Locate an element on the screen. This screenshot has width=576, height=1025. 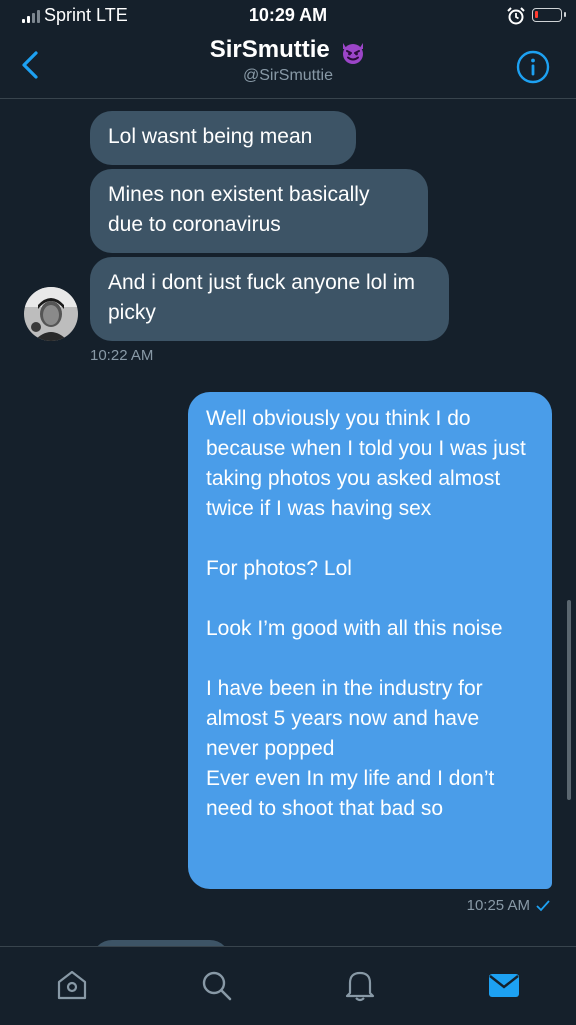
outgoing-meta: 10:25 AM is located at coordinates (508, 905).